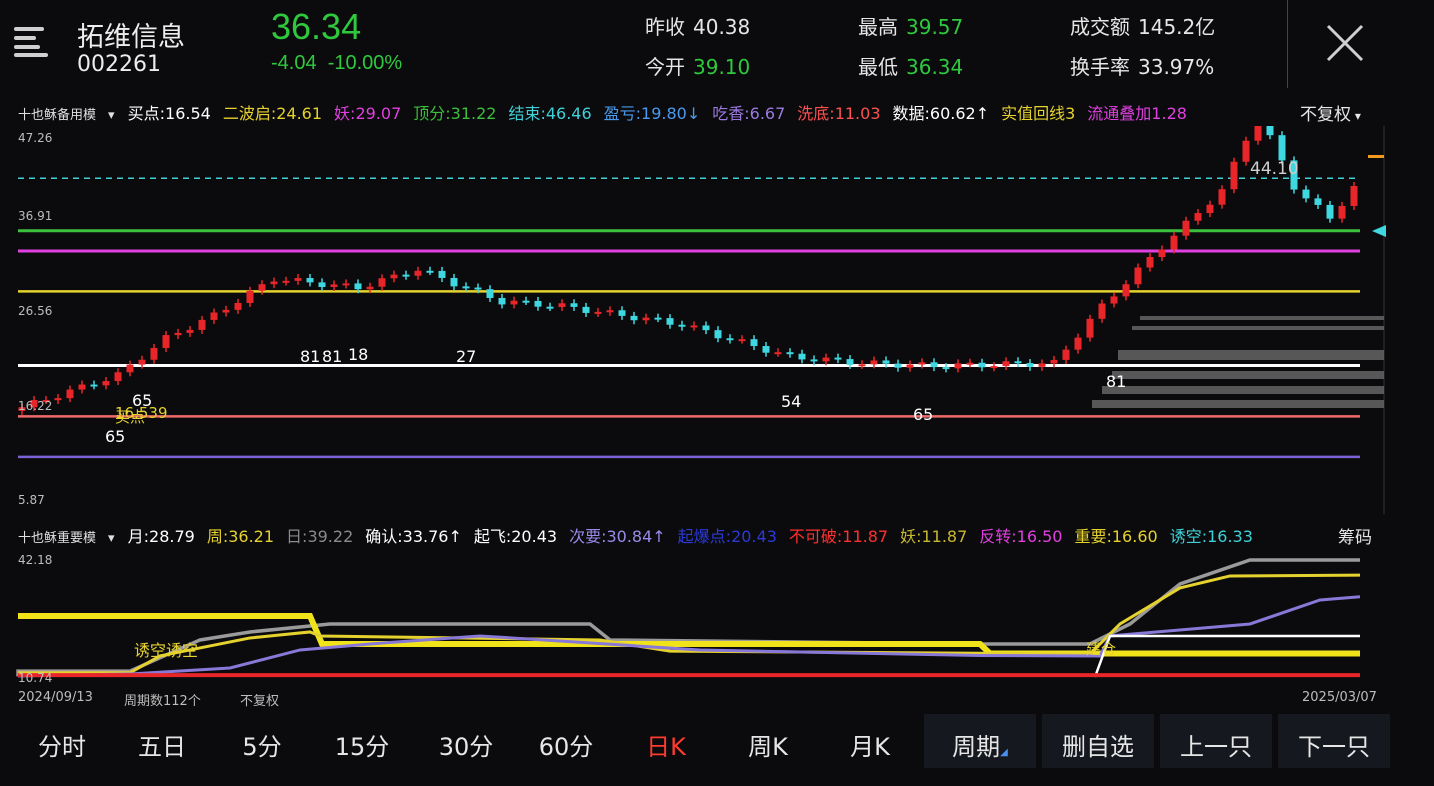 Image resolution: width=1434 pixels, height=786 pixels. What do you see at coordinates (66, 538) in the screenshot?
I see `indicator-select-sub: 十也稣重要模 ▾` at bounding box center [66, 538].